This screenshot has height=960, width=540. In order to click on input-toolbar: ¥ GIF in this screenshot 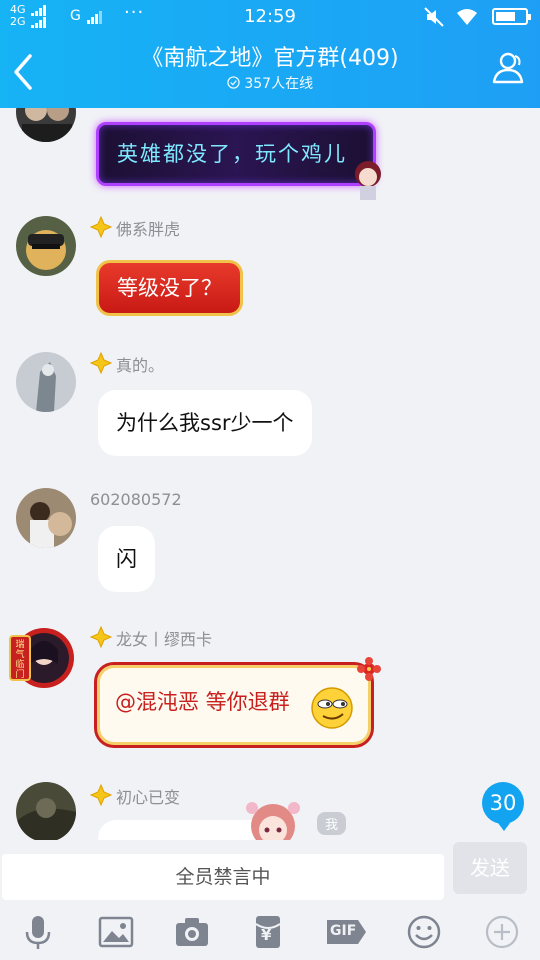, I will do `click(270, 932)`.